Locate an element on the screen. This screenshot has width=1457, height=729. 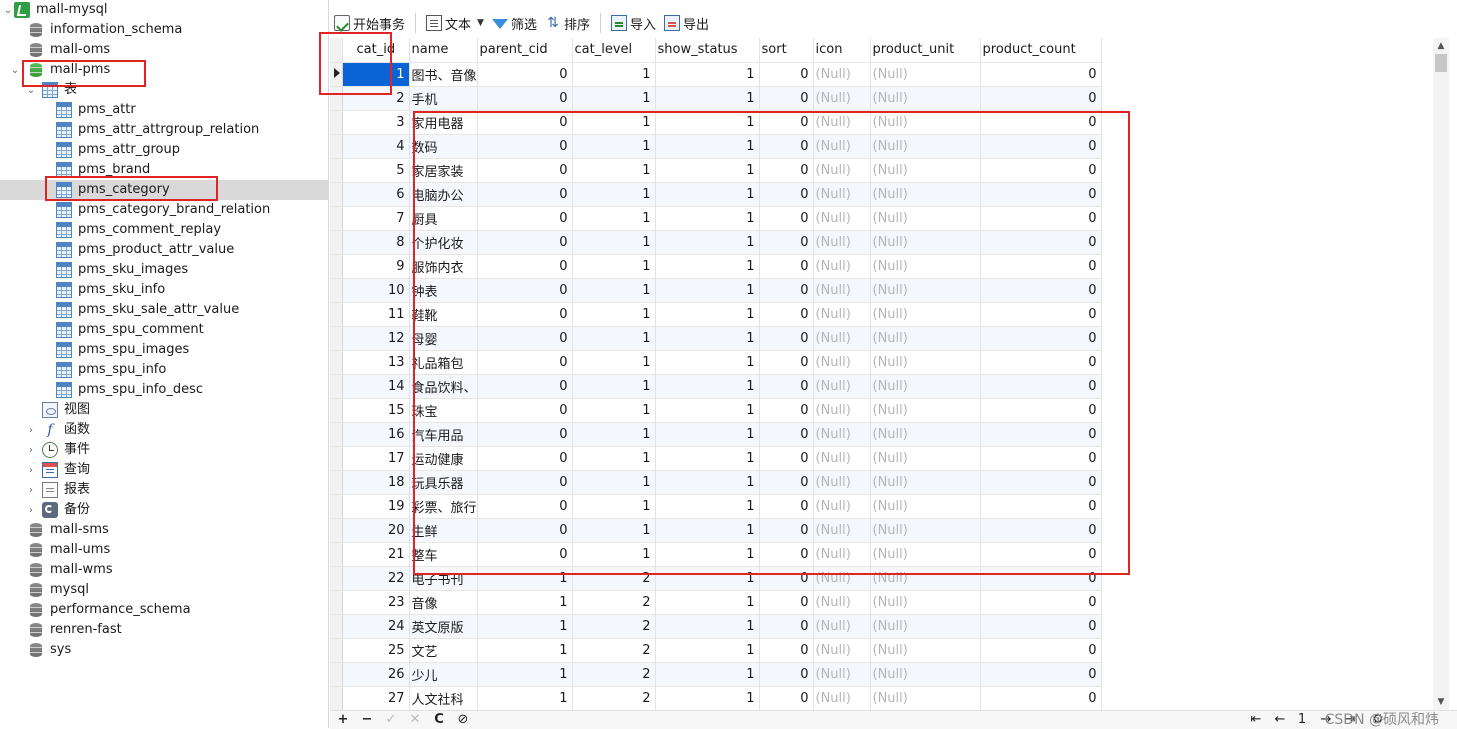
cell-name: 服饰内衣 is located at coordinates (443, 266).